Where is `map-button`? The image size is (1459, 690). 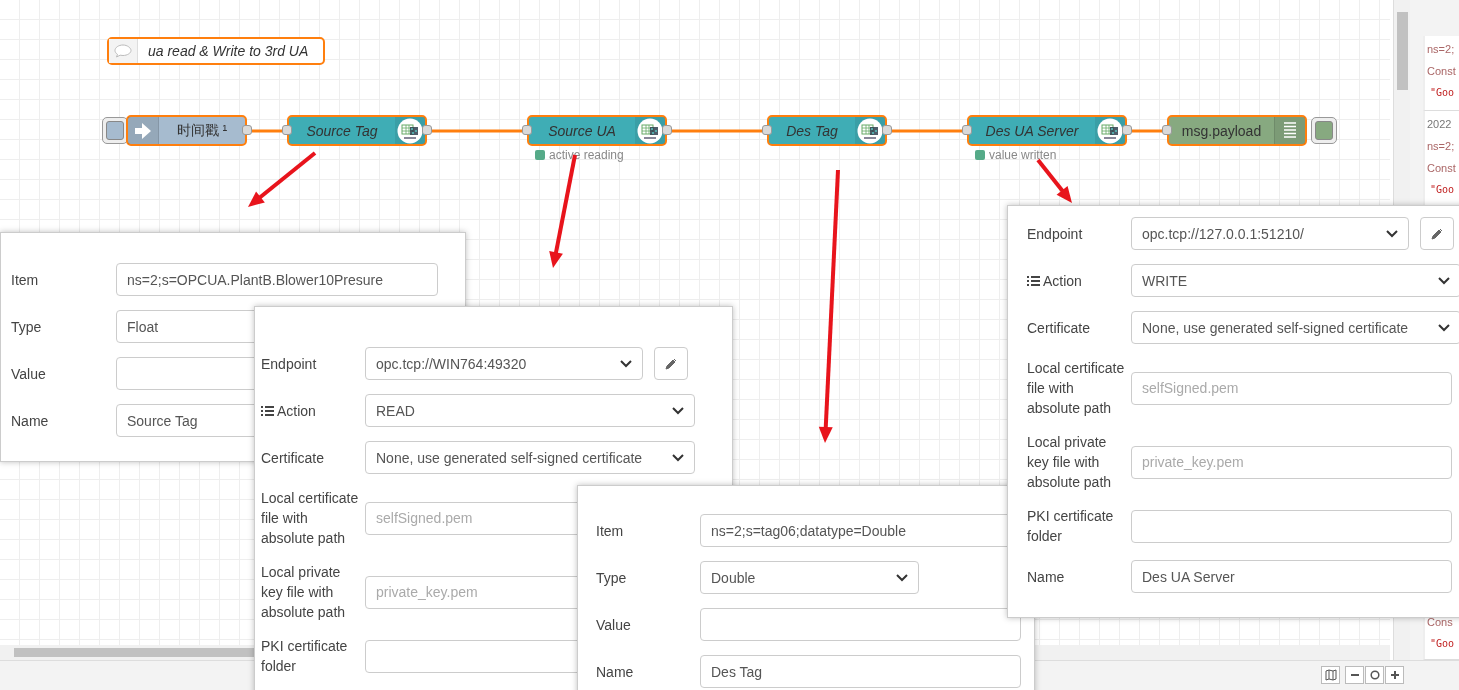
map-button is located at coordinates (1330, 675).